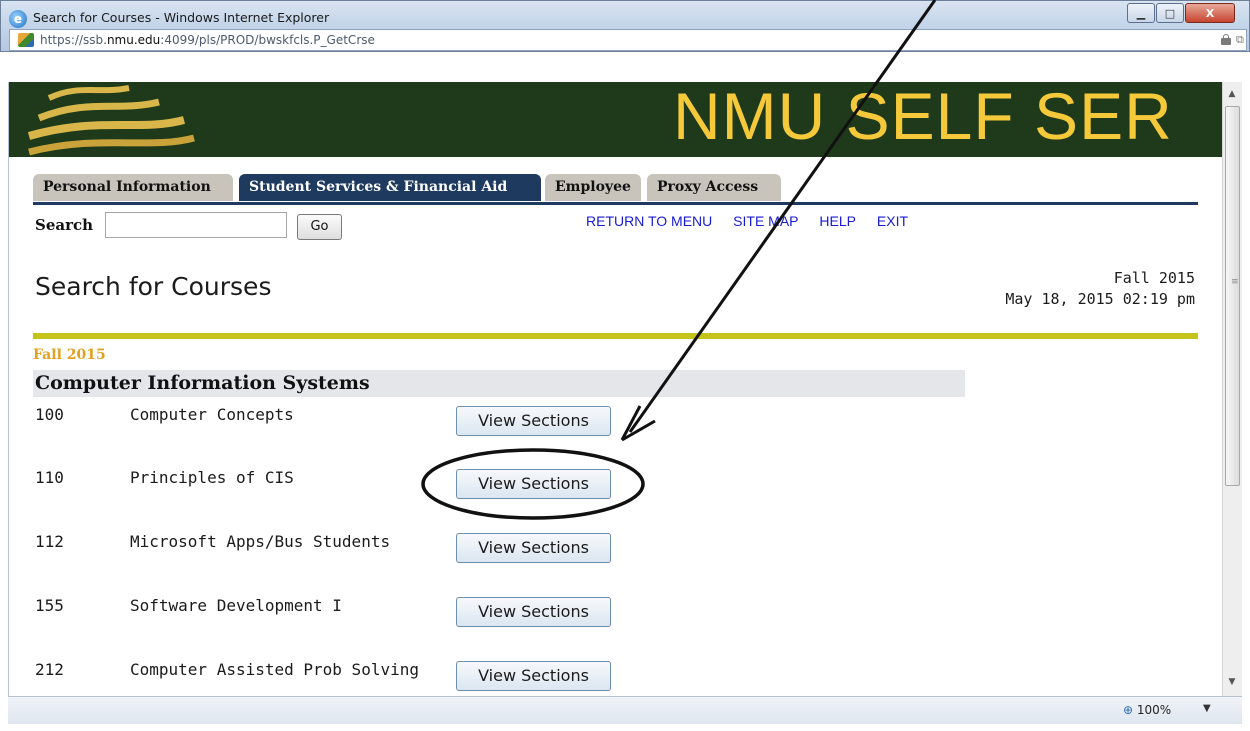  What do you see at coordinates (49, 605) in the screenshot?
I see `course-number: 155` at bounding box center [49, 605].